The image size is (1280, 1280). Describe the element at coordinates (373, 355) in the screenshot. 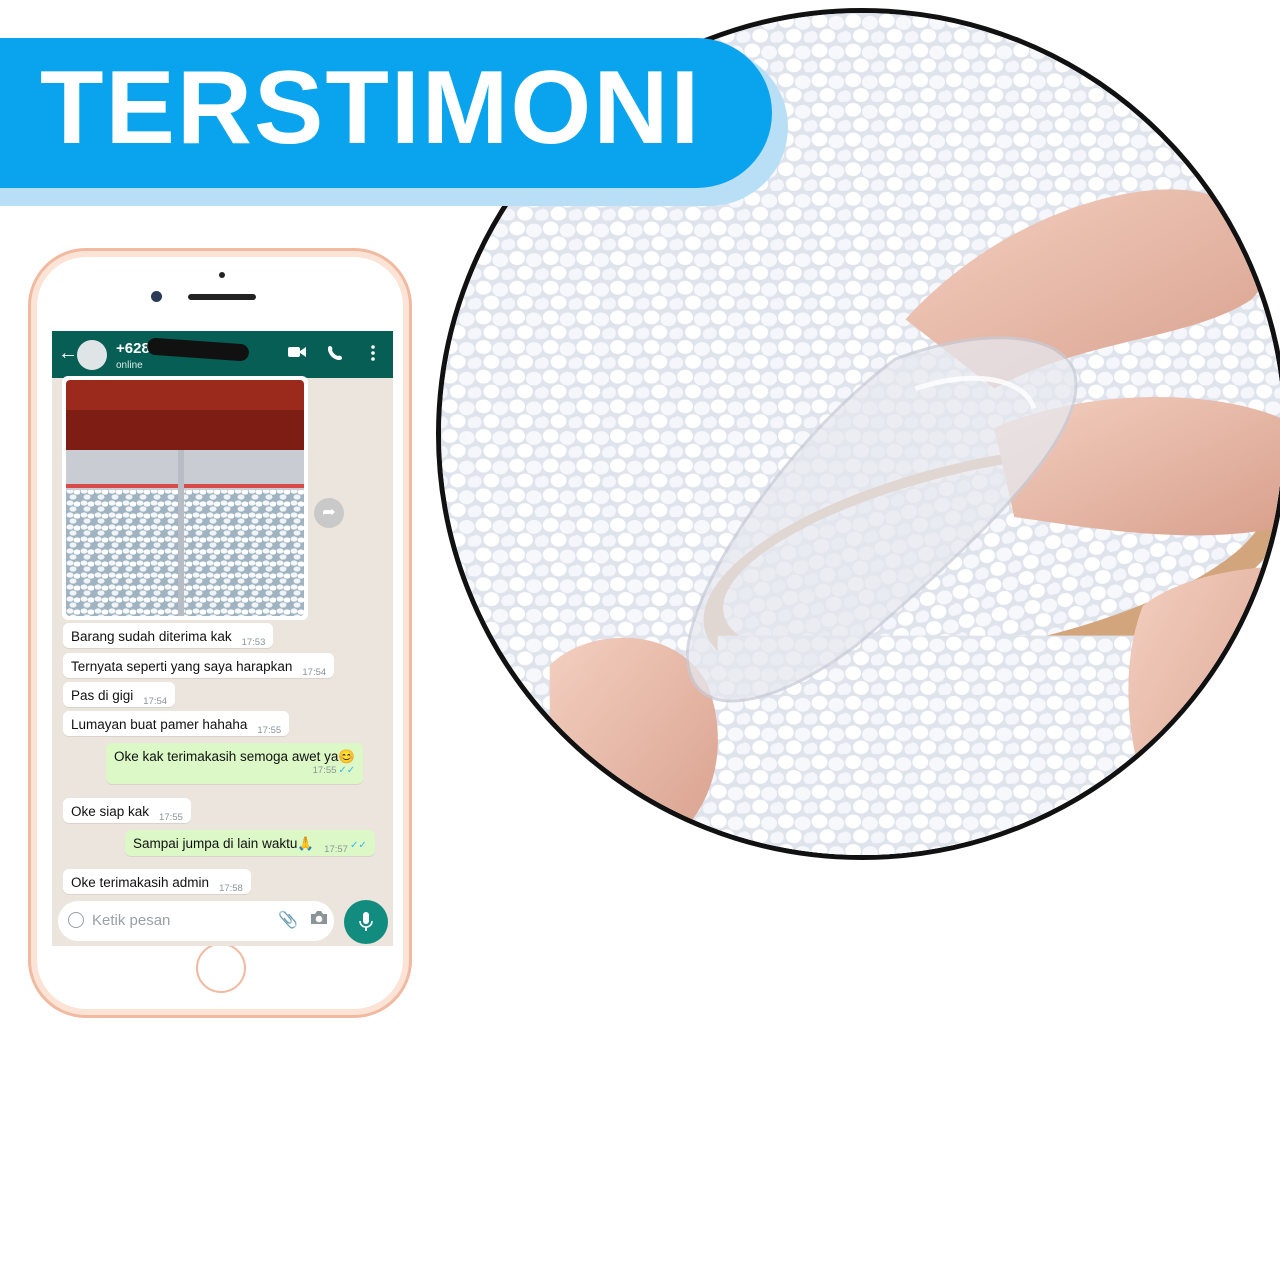

I see `more-vertical-icon` at that location.